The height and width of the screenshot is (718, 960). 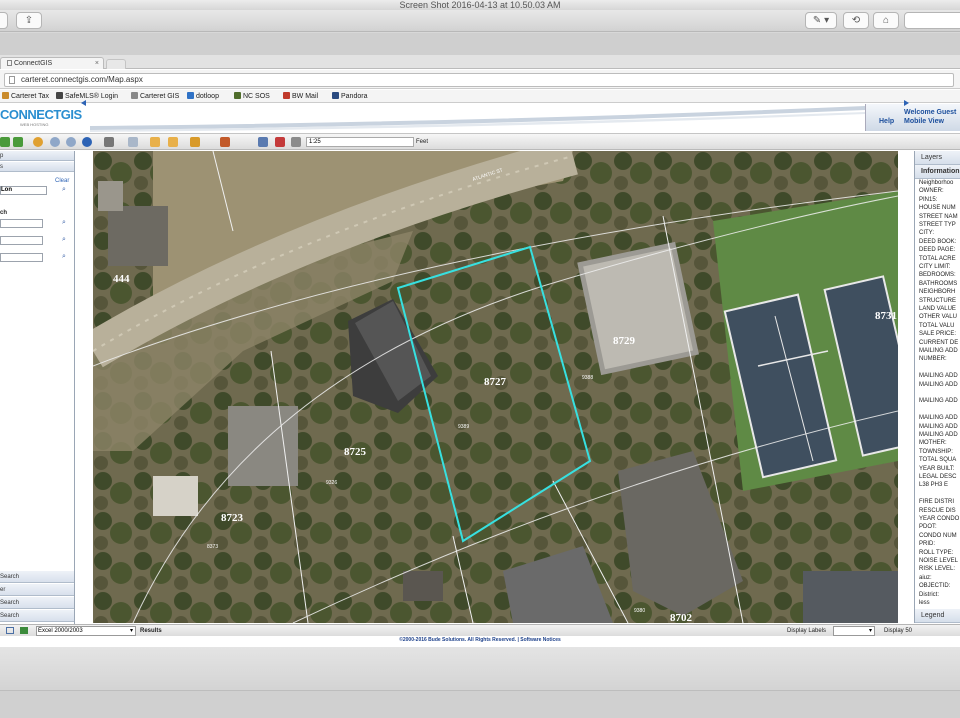 What do you see at coordinates (906, 103) in the screenshot?
I see `collapse-right-button` at bounding box center [906, 103].